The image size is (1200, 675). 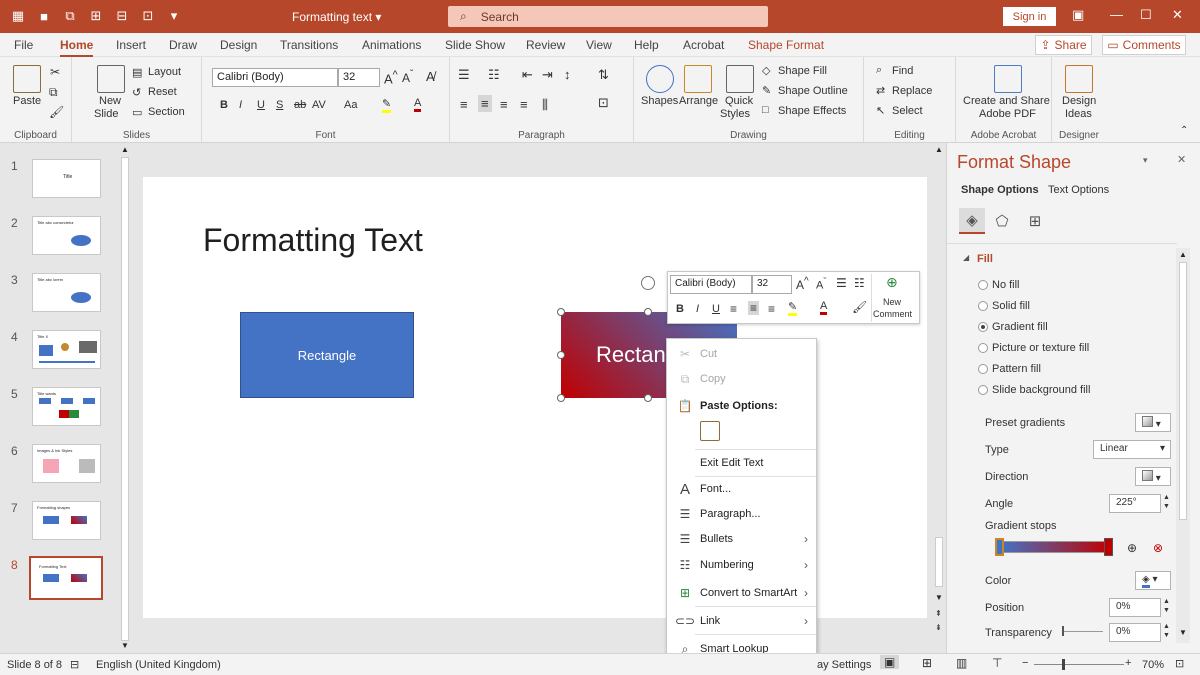 I want to click on shadow-icon: S, so click(x=279, y=105).